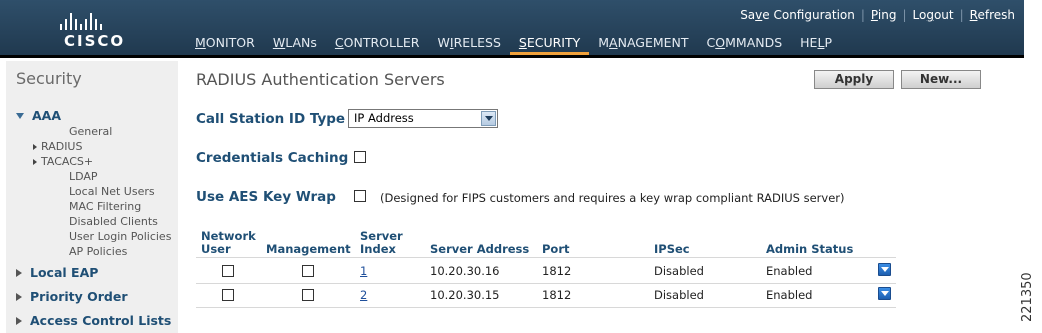 Image resolution: width=1042 pixels, height=333 pixels. What do you see at coordinates (381, 242) in the screenshot?
I see `column-header-server-index: Server Index` at bounding box center [381, 242].